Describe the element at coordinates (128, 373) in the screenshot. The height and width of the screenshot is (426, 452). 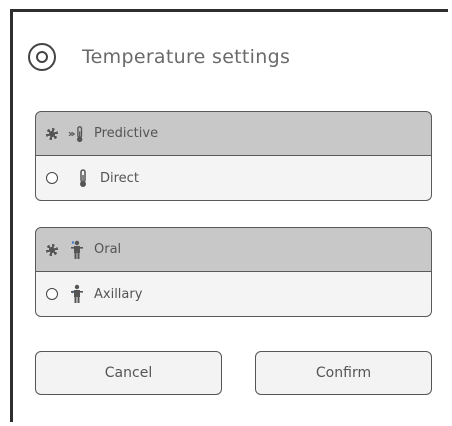
I see `cancel-button: Cancel` at that location.